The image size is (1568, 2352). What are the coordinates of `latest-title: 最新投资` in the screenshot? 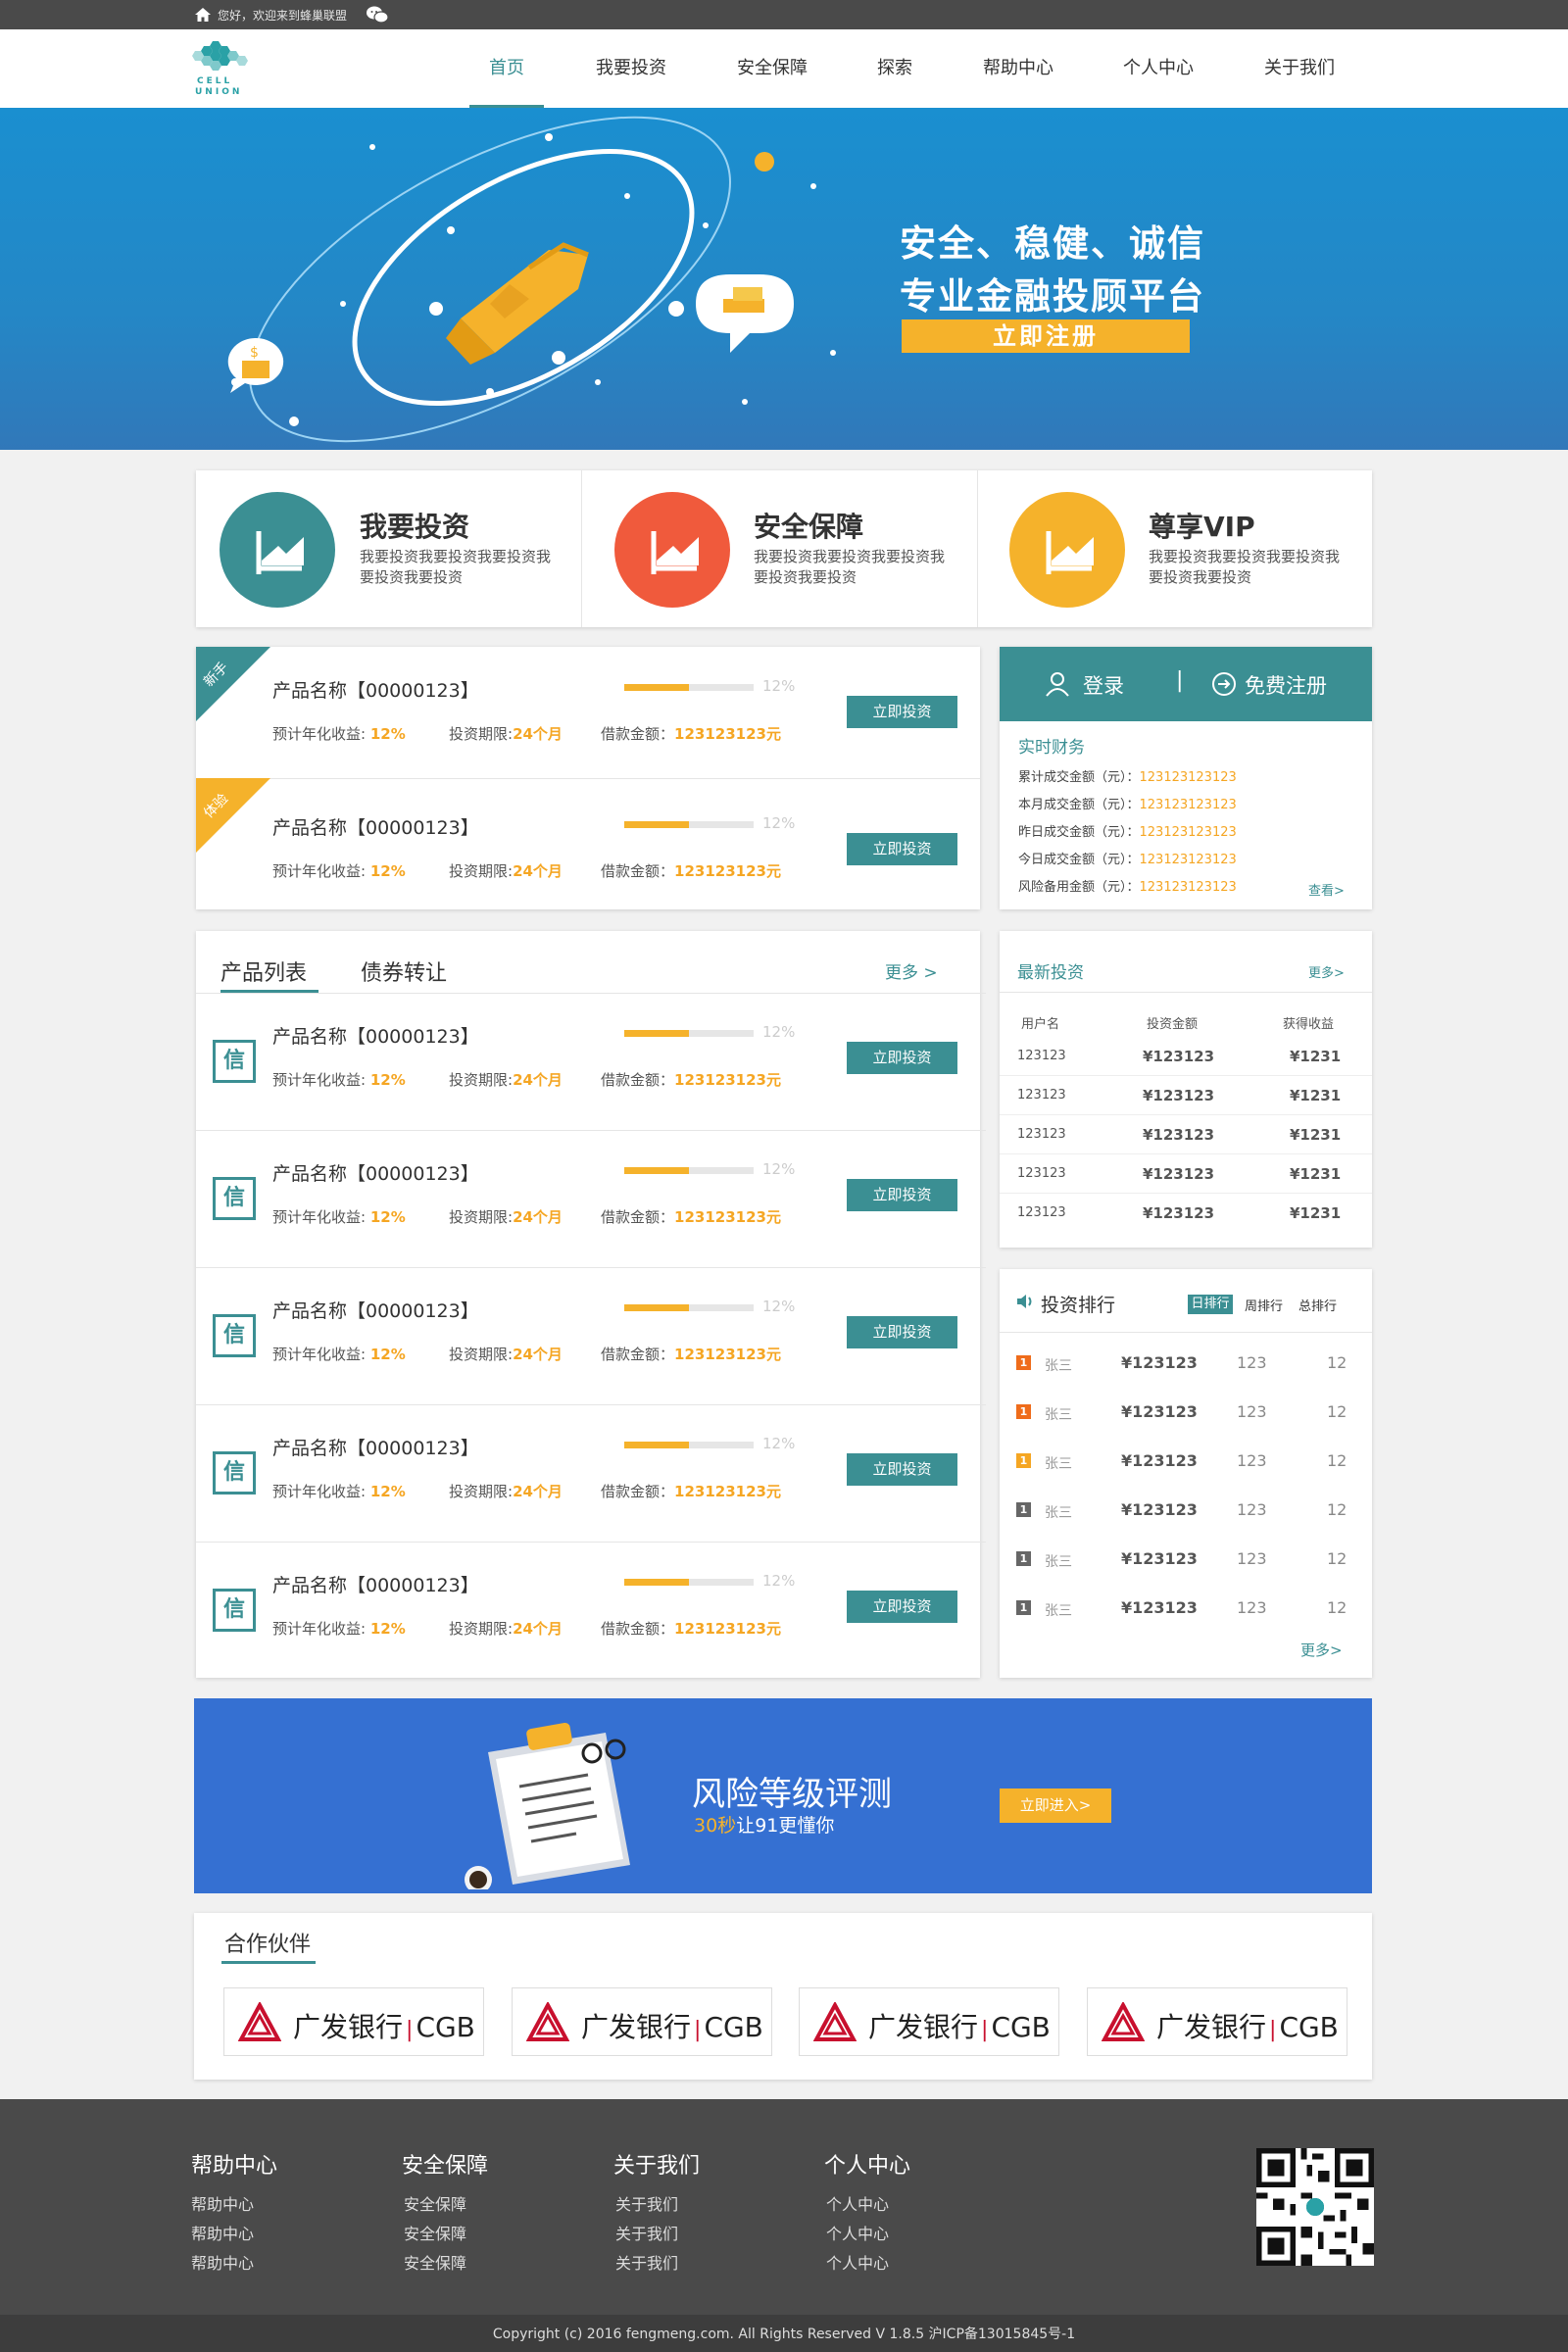 It's located at (1050, 973).